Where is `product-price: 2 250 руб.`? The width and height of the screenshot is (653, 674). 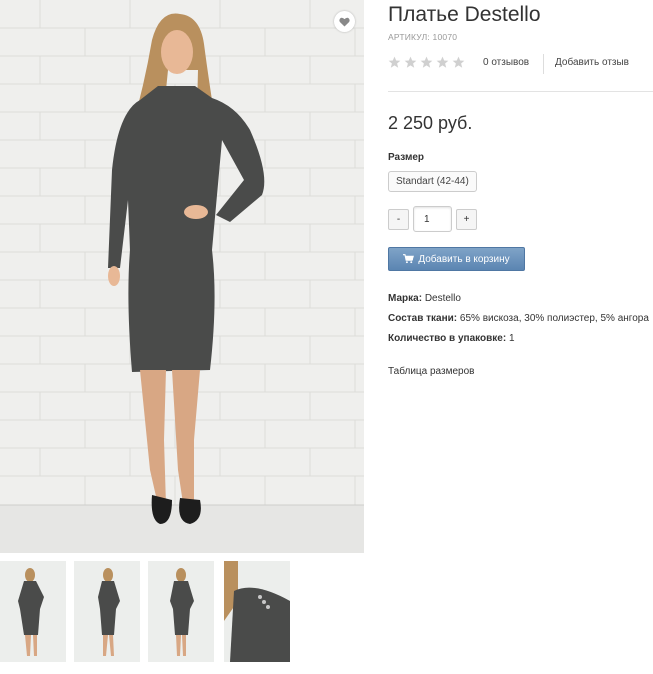
product-price: 2 250 руб. is located at coordinates (430, 123).